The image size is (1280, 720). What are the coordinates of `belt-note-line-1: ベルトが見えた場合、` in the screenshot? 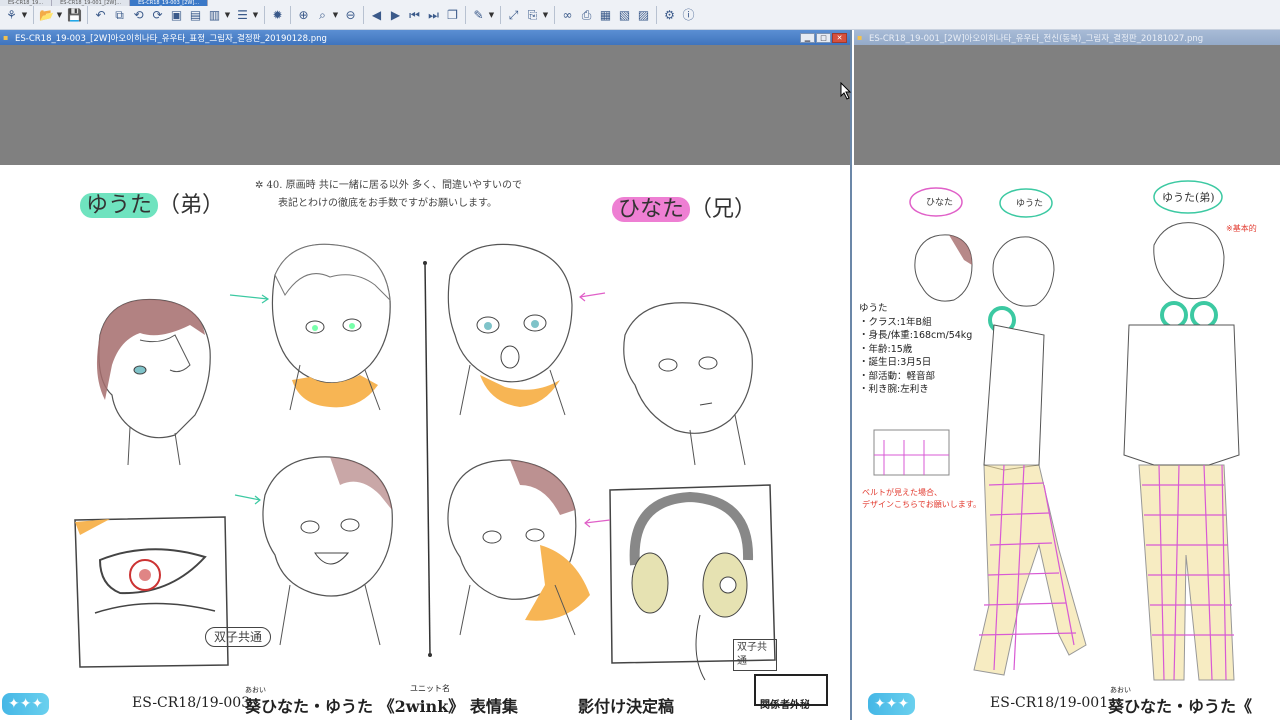 It's located at (902, 492).